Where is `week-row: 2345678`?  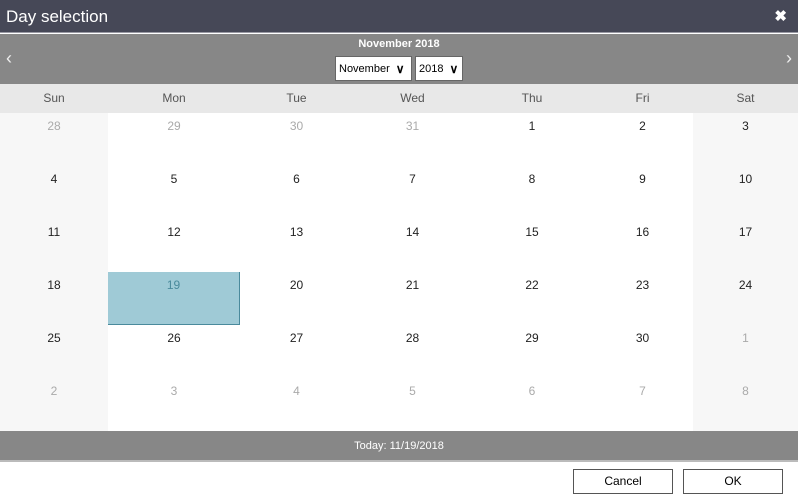
week-row: 2345678 is located at coordinates (399, 404).